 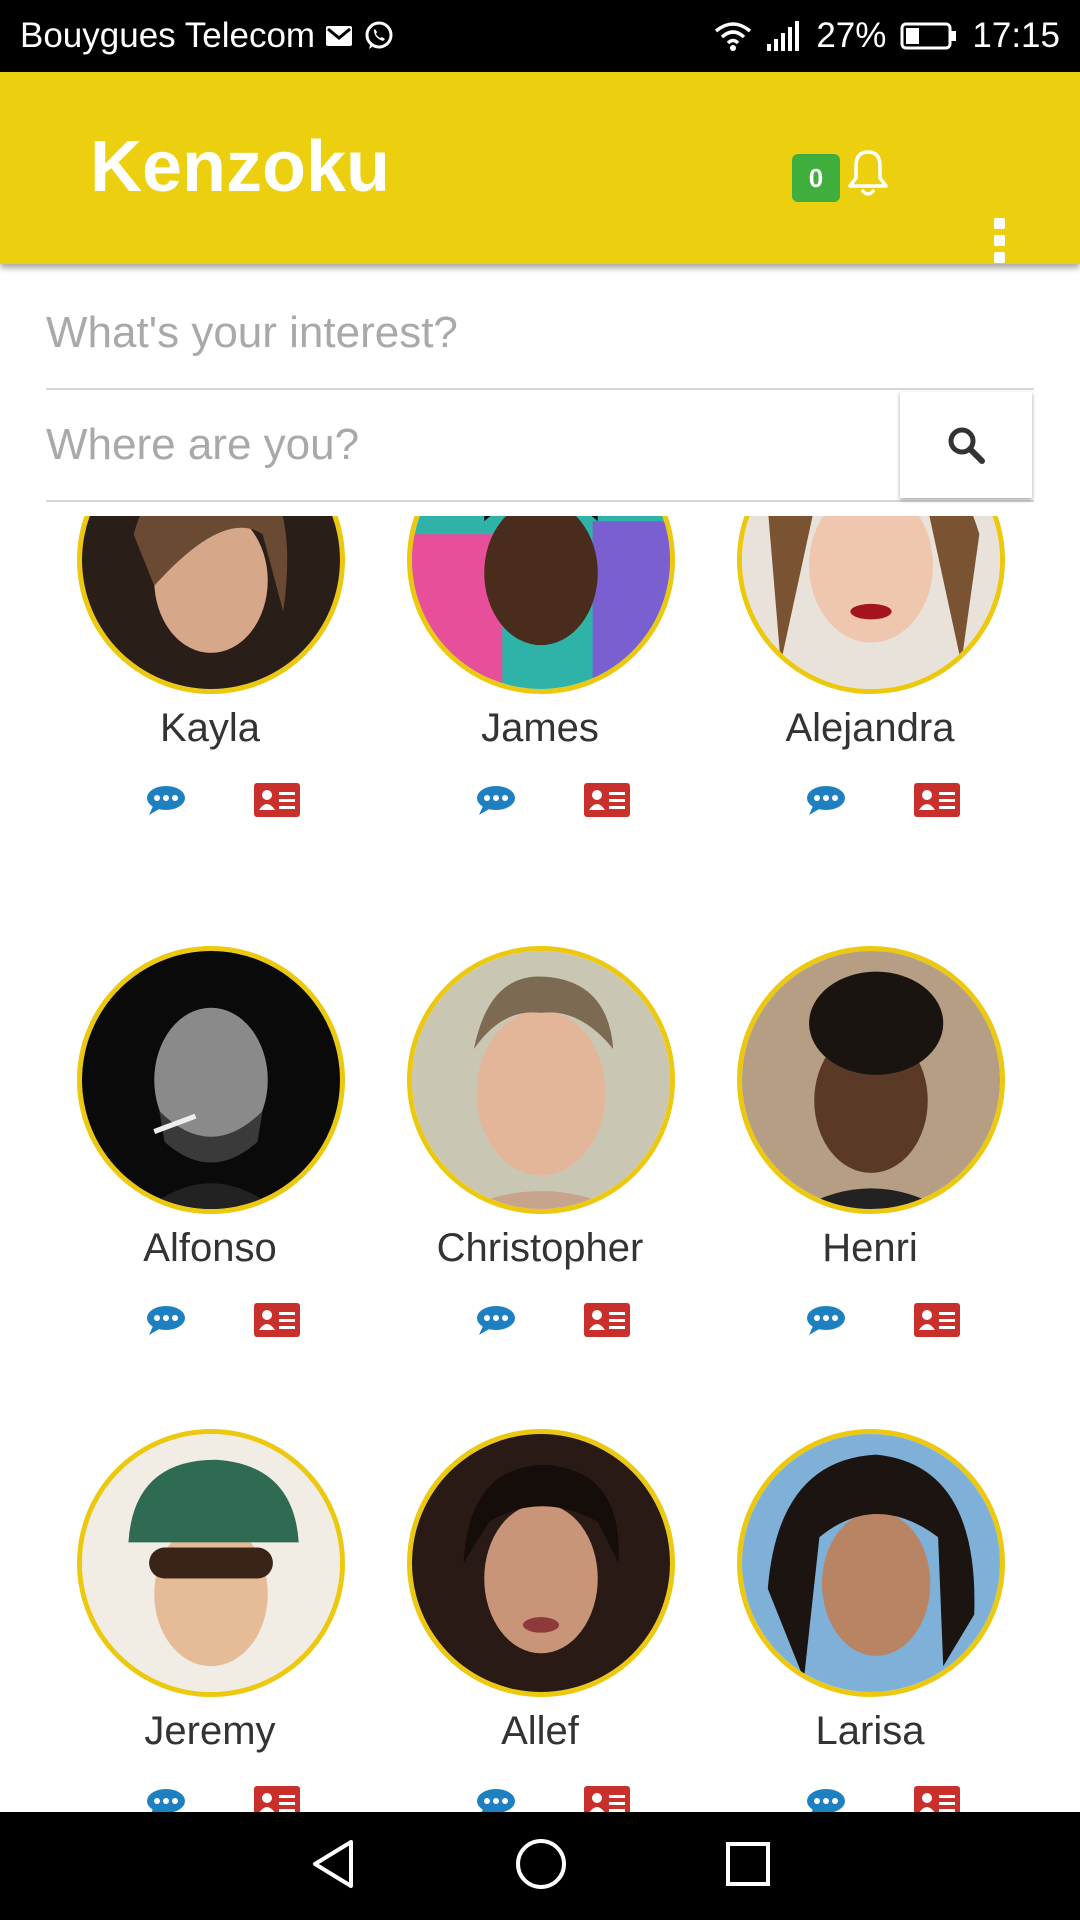 I want to click on person-card: Kayla, so click(x=210, y=711).